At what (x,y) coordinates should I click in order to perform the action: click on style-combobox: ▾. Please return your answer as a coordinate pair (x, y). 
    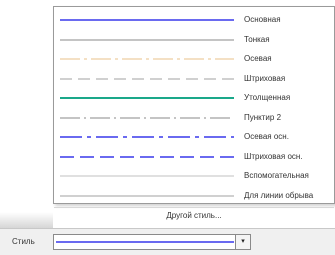
    Looking at the image, I should click on (152, 242).